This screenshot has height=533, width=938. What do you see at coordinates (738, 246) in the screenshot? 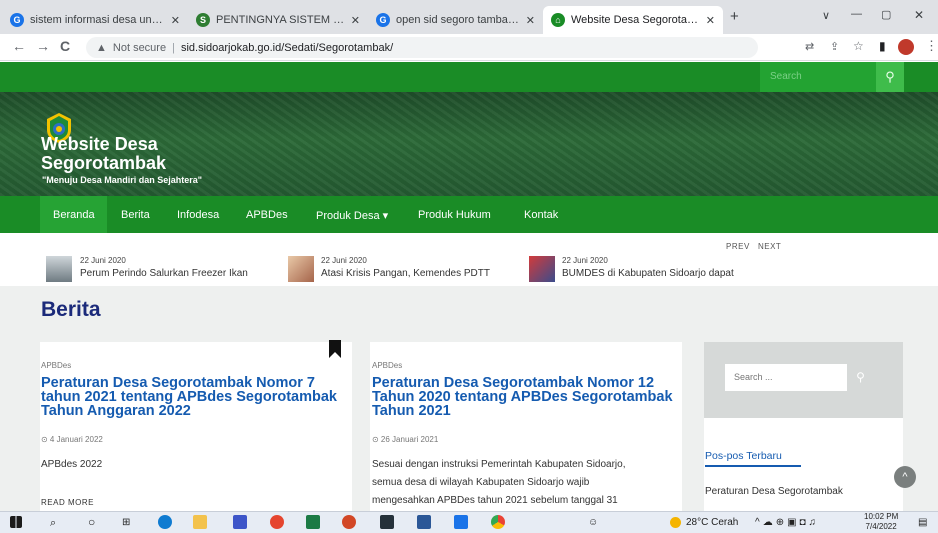
I see `ticker-prev-button: PREV` at bounding box center [738, 246].